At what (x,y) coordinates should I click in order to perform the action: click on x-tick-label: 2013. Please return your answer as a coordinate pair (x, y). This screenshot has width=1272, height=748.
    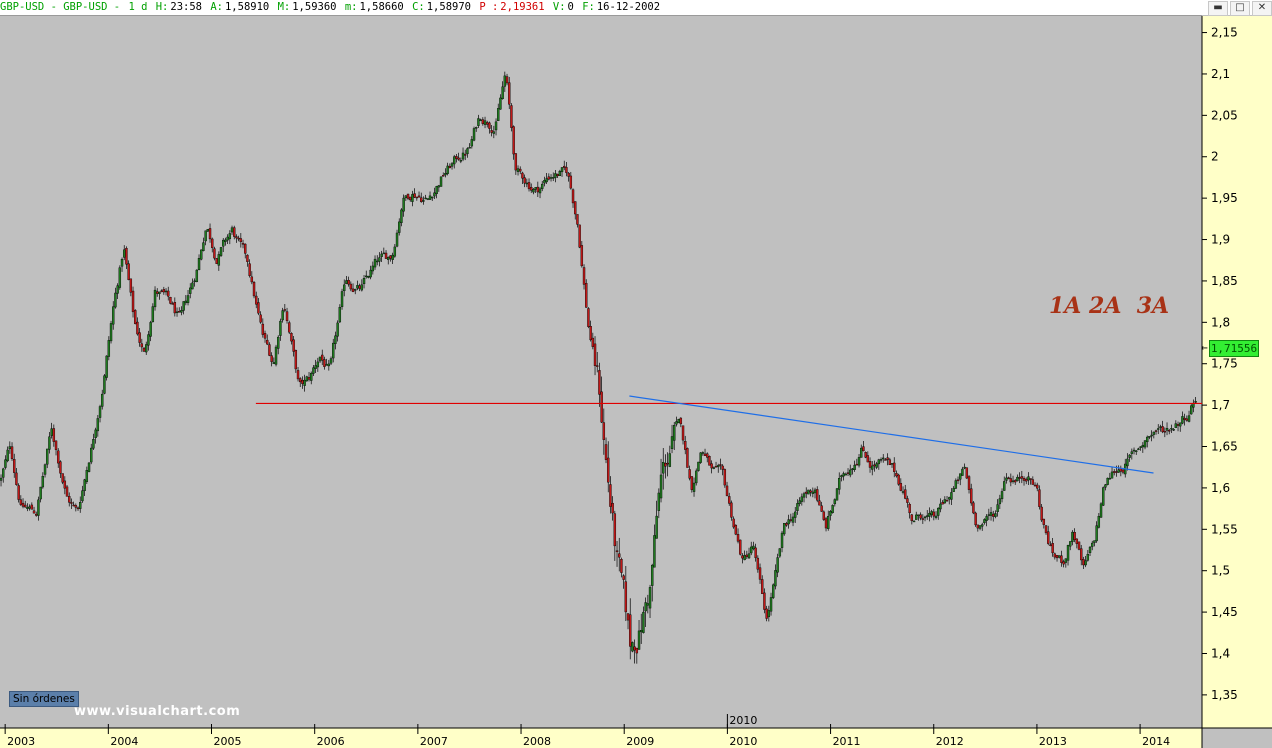
    Looking at the image, I should click on (1053, 741).